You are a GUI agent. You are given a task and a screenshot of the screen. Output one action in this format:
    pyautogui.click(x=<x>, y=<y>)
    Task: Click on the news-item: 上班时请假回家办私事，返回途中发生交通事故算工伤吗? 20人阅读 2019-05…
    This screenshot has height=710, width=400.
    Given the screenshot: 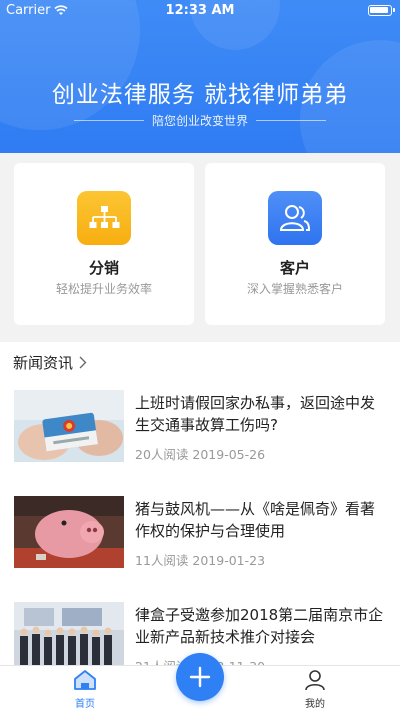 What is the action you would take?
    pyautogui.click(x=200, y=432)
    